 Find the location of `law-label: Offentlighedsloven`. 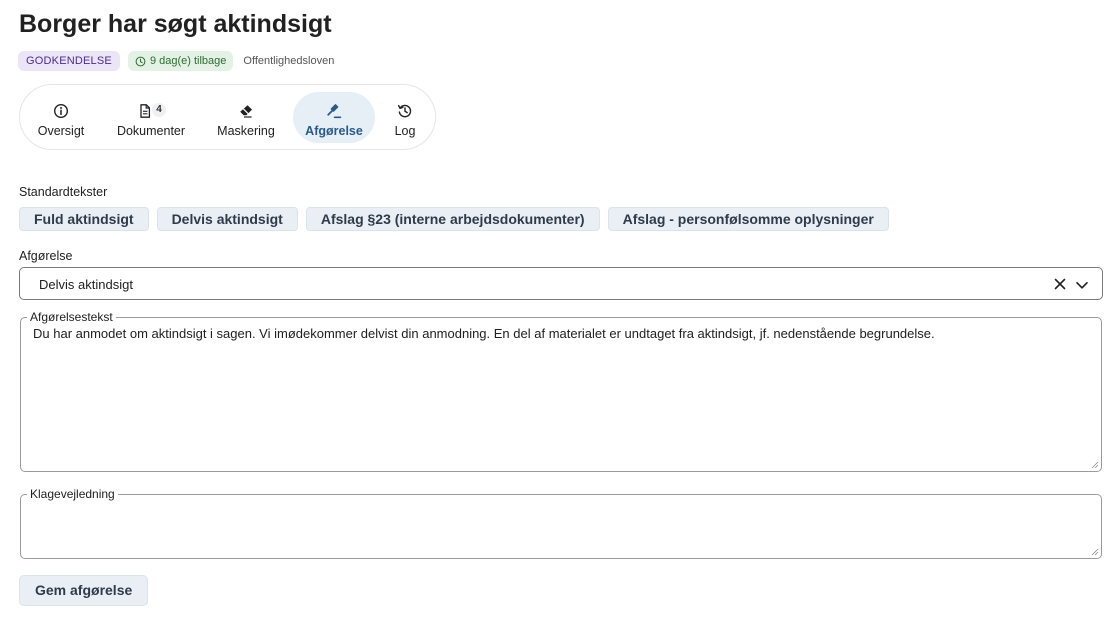

law-label: Offentlighedsloven is located at coordinates (289, 61).